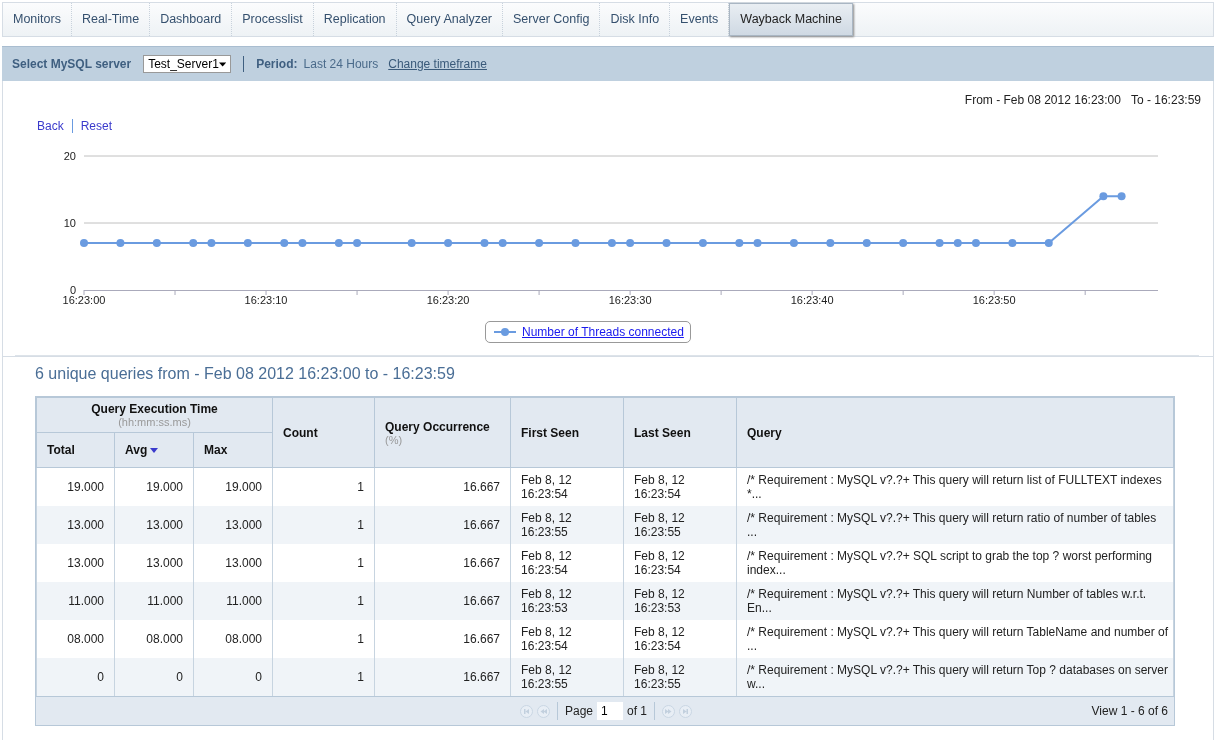  Describe the element at coordinates (154, 415) in the screenshot. I see `column-group-header: Query Execution Time (hh:mm:ss.ms)` at that location.